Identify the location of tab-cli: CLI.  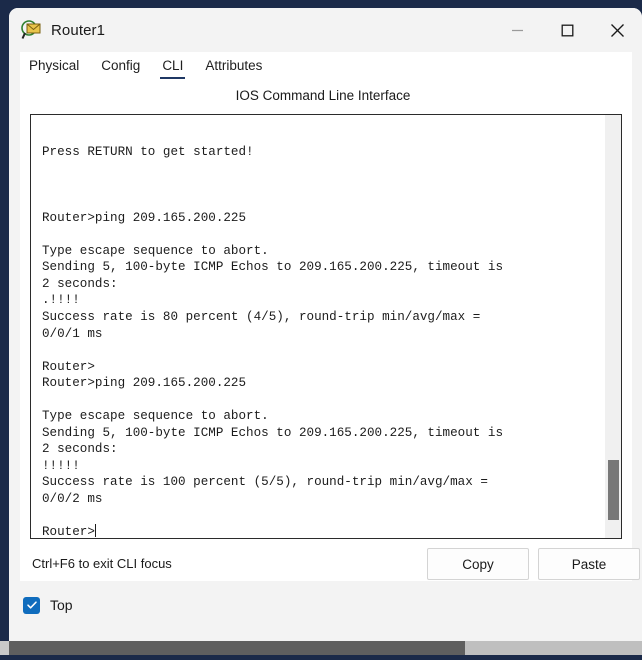
(172, 68).